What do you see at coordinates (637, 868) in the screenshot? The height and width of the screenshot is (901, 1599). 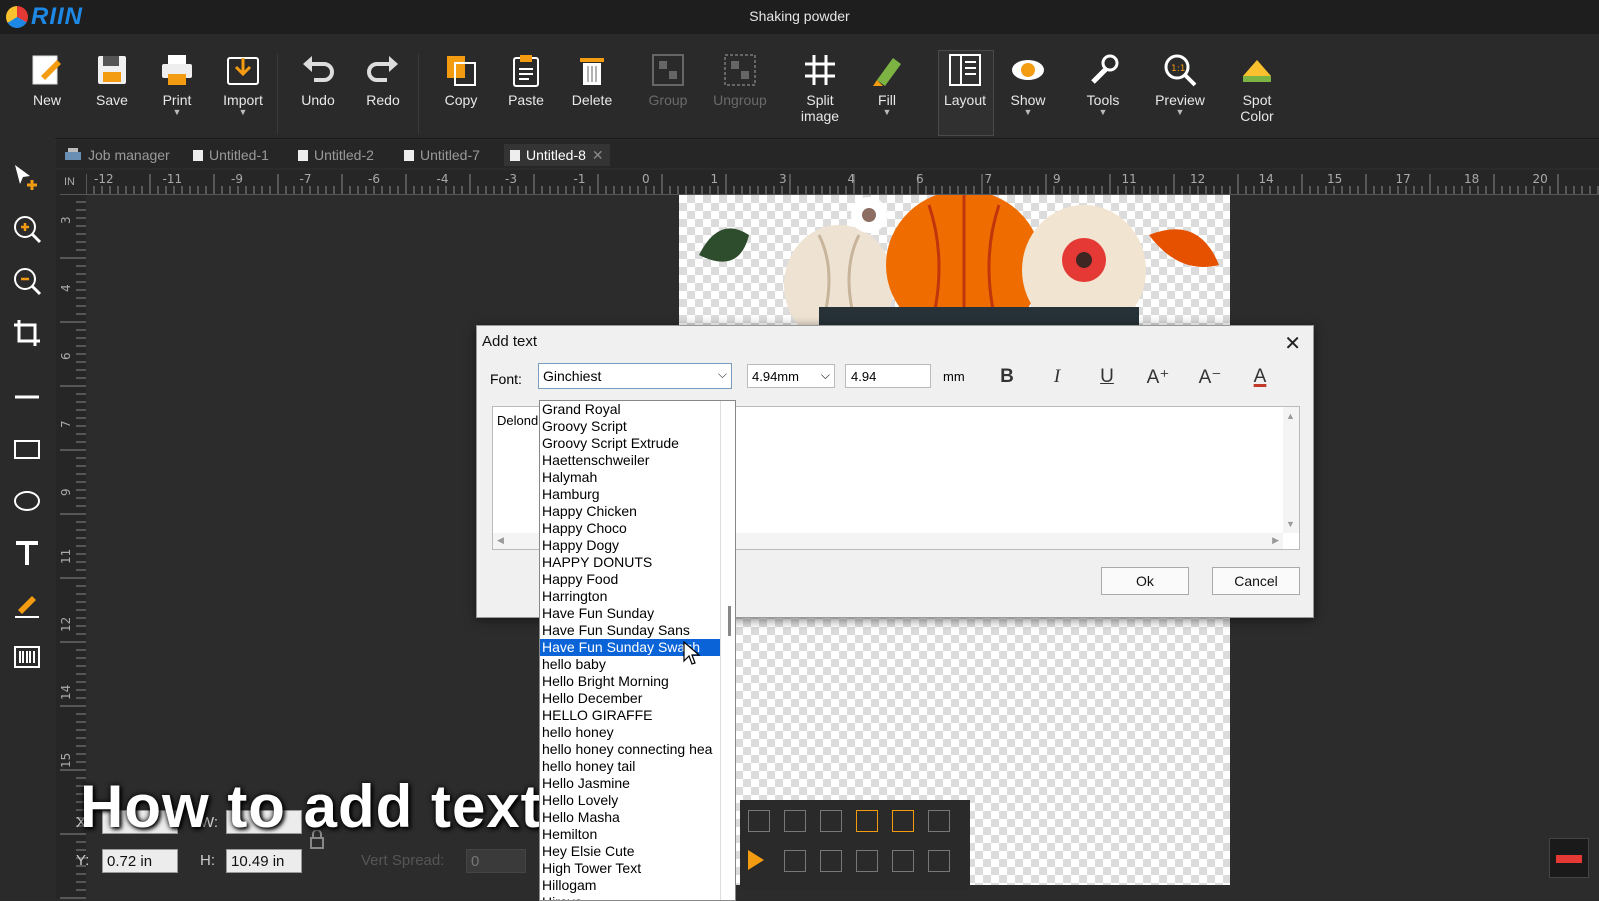 I see `font-option: High Tower Text` at bounding box center [637, 868].